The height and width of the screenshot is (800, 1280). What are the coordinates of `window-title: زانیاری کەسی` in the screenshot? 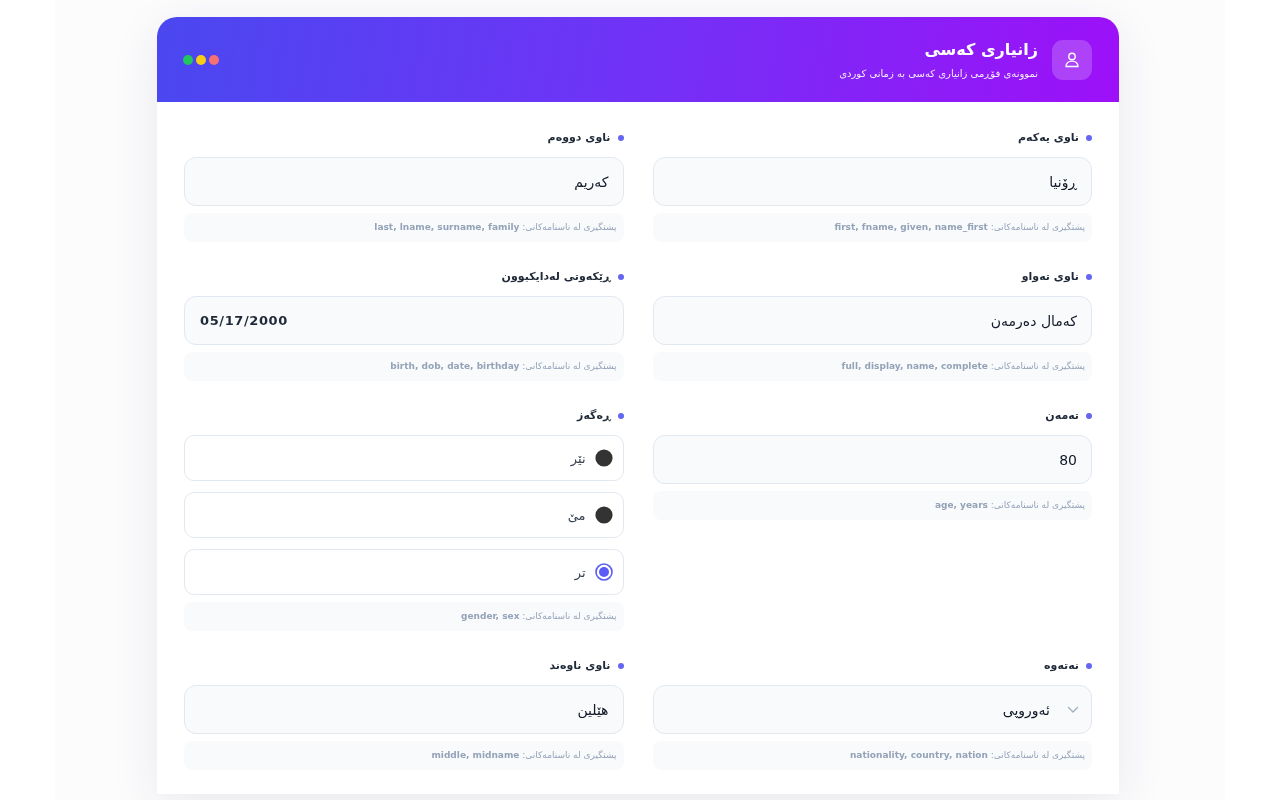 It's located at (981, 49).